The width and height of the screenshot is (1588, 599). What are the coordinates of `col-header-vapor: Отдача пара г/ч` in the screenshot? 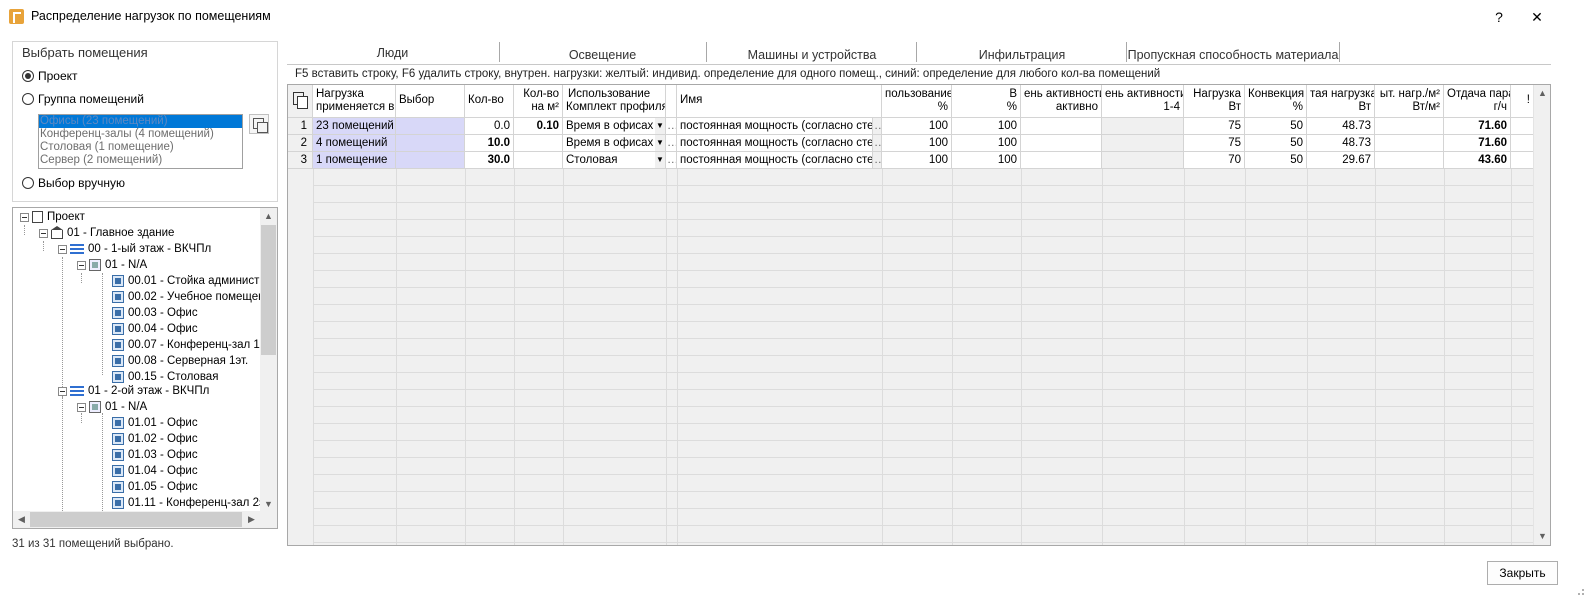 It's located at (1477, 101).